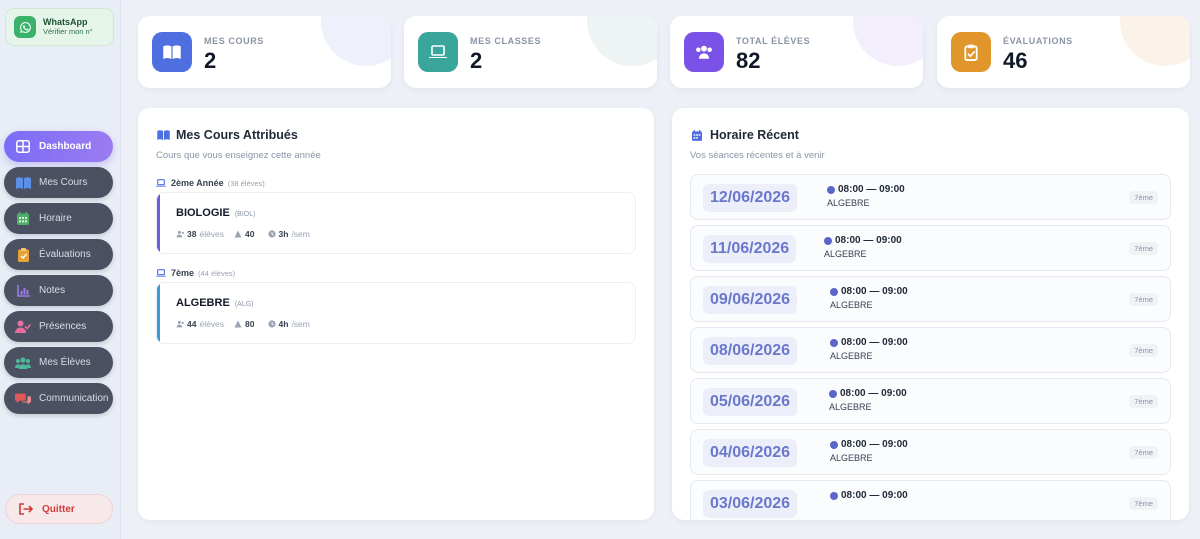 The image size is (1200, 539). Describe the element at coordinates (203, 303) in the screenshot. I see `course-name: ALGEBRE` at that location.